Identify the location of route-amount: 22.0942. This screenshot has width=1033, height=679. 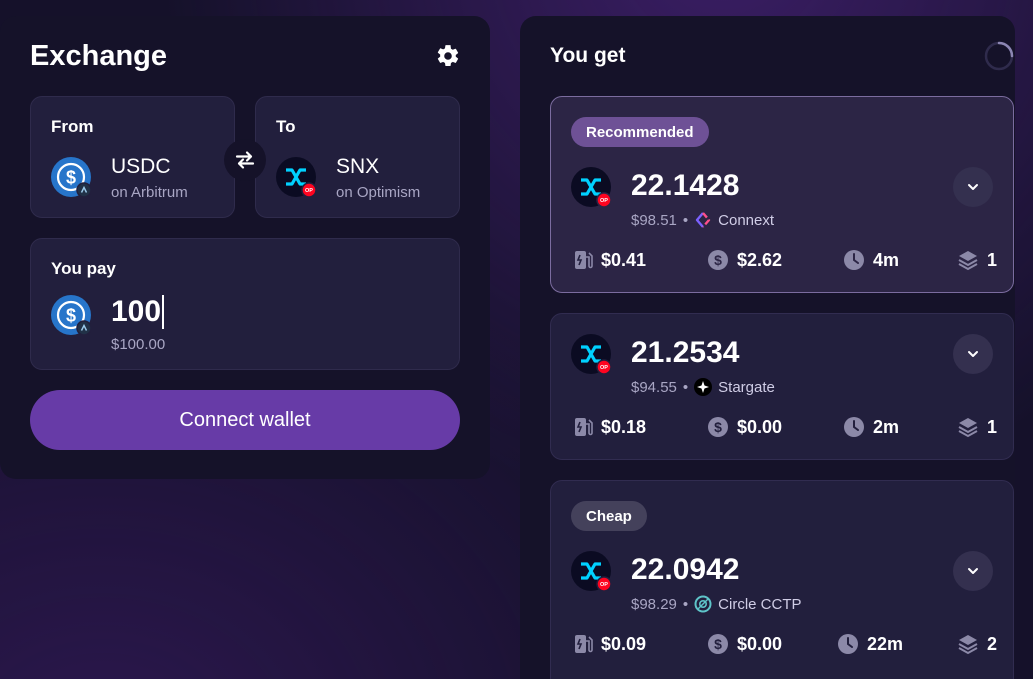
(685, 569).